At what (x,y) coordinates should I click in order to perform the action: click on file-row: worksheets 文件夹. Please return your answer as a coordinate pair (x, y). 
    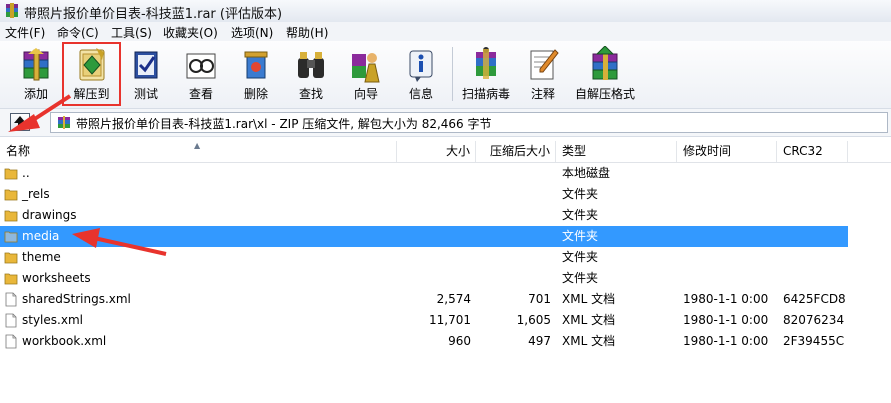
    Looking at the image, I should click on (424, 278).